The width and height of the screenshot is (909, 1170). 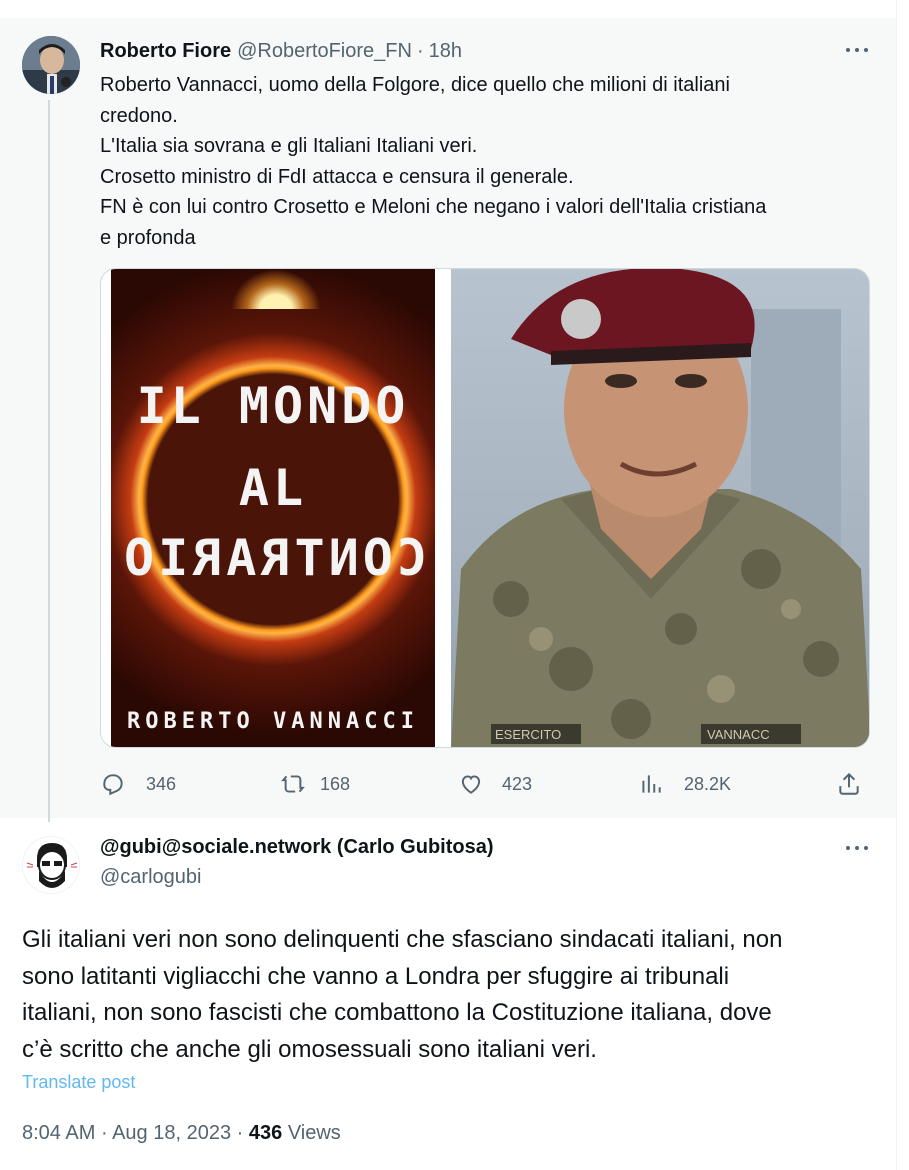 I want to click on post-metadata: 8:04 AM · Aug 18, 2023 · 436 Views, so click(x=181, y=1133).